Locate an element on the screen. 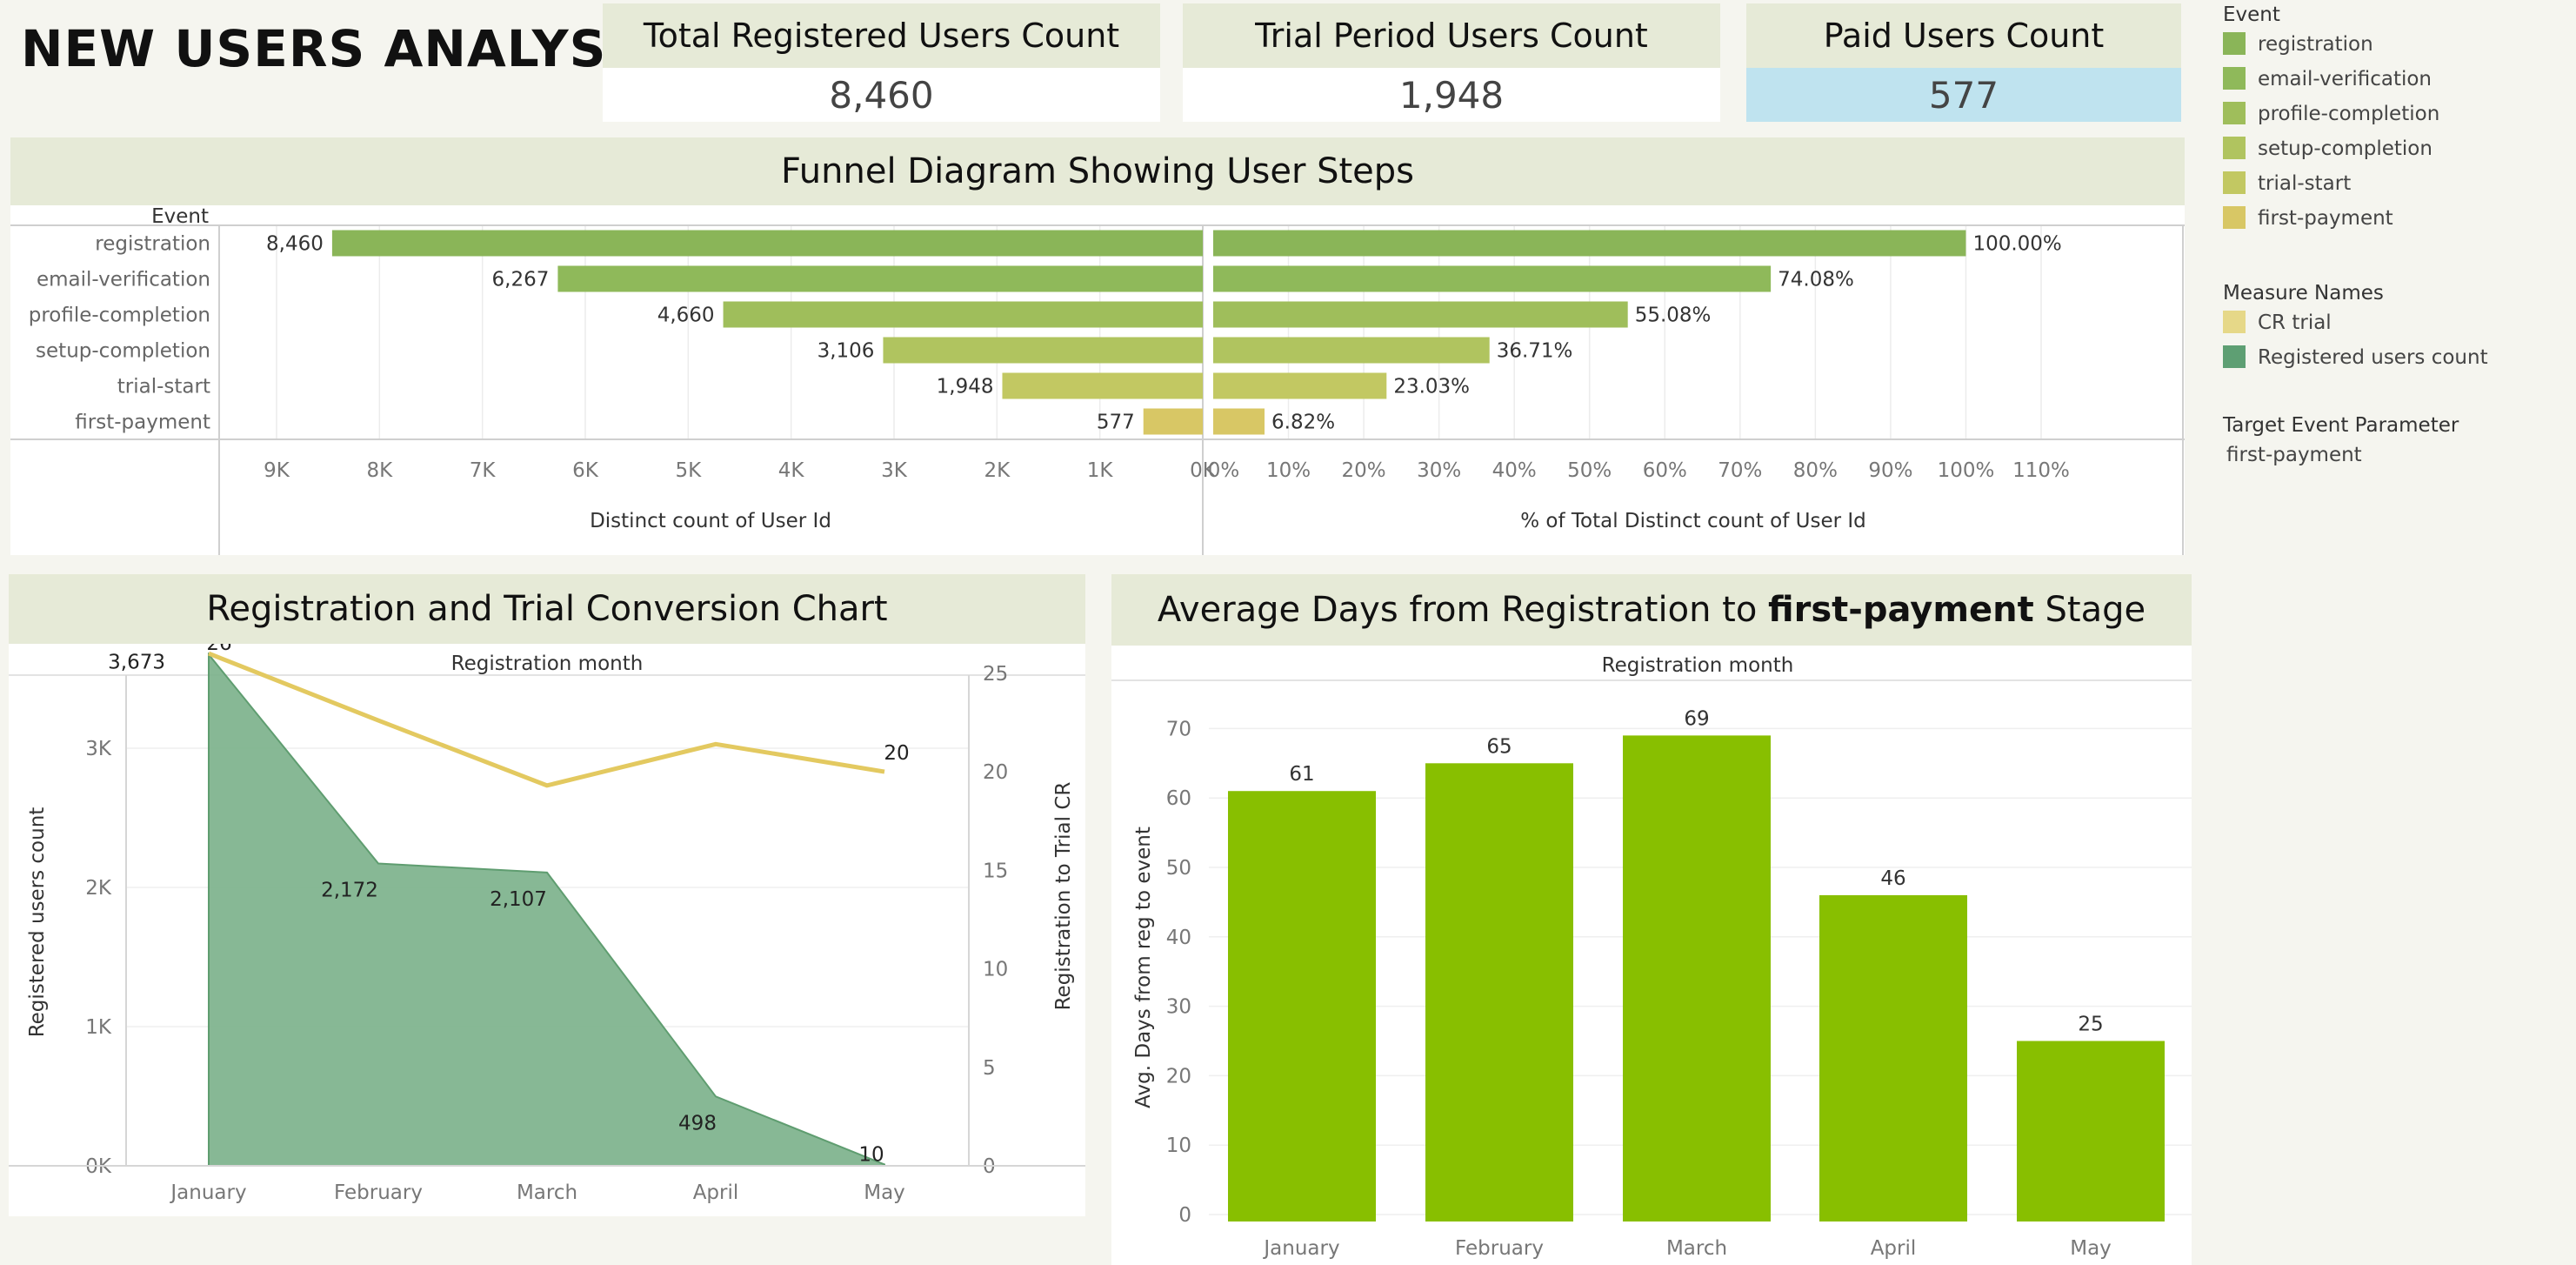  days-tick: 0 is located at coordinates (1184, 1215).